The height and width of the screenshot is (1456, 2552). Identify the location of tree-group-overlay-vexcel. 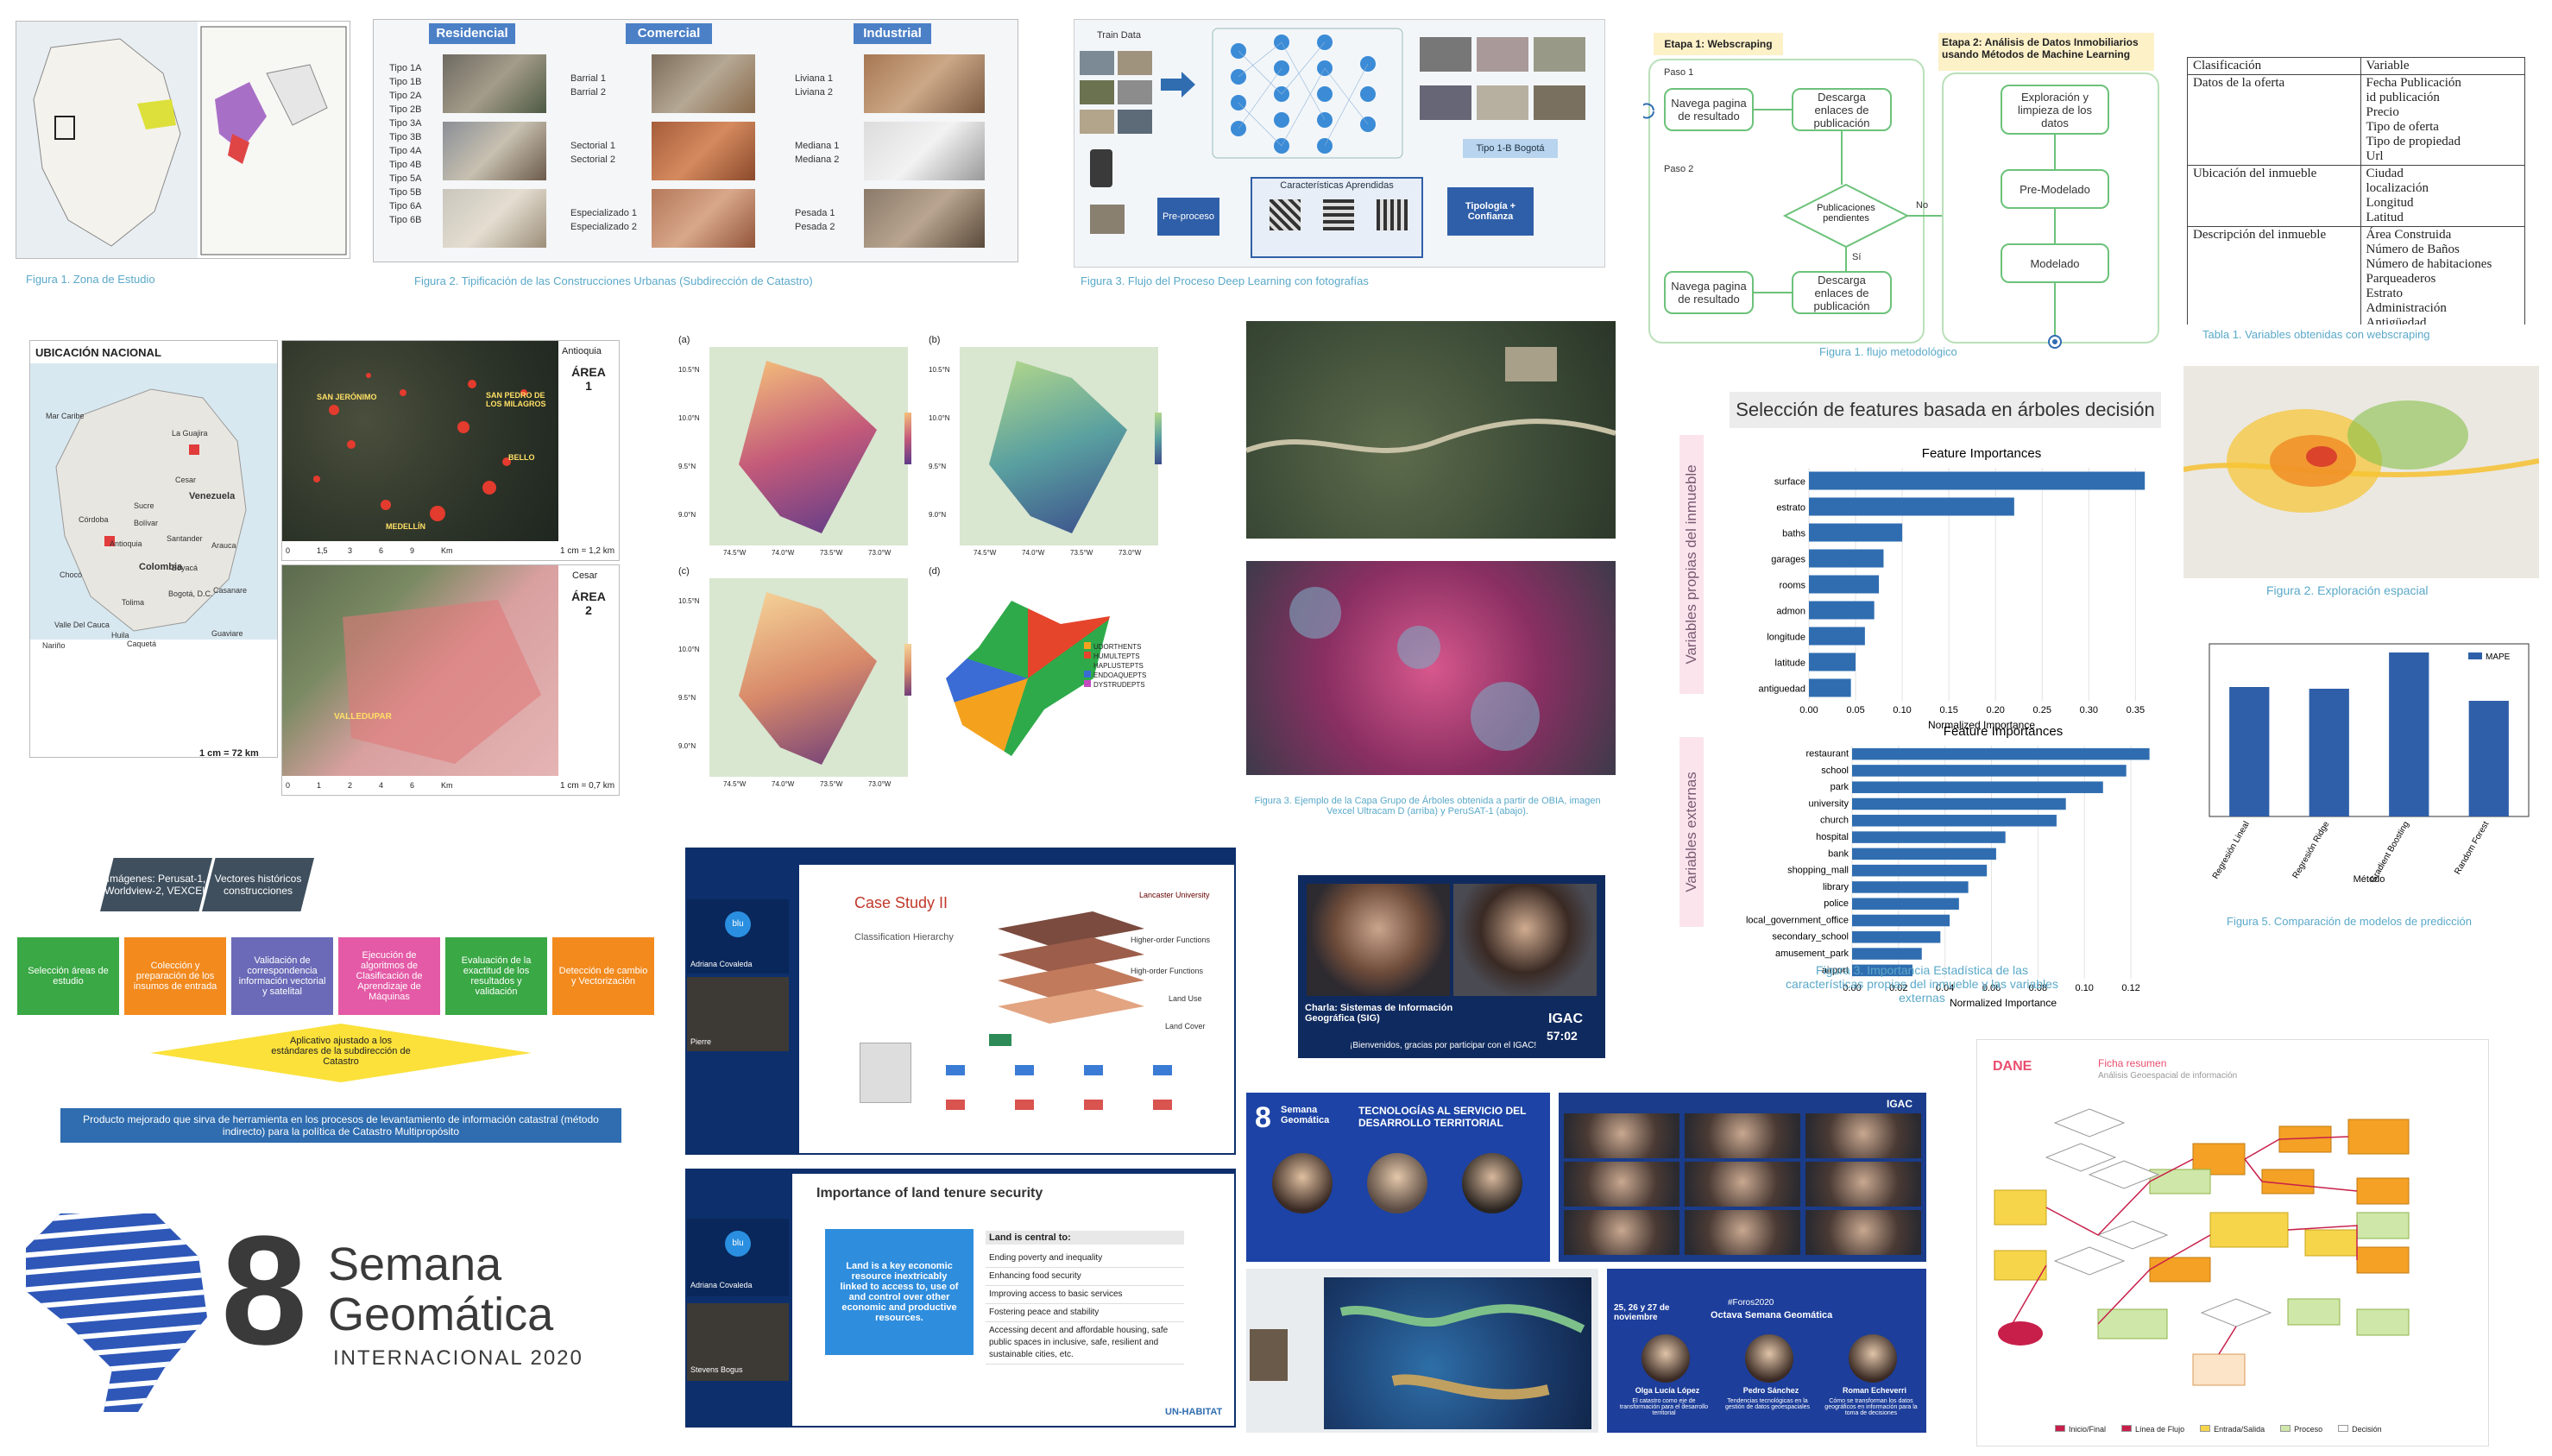
(1431, 400).